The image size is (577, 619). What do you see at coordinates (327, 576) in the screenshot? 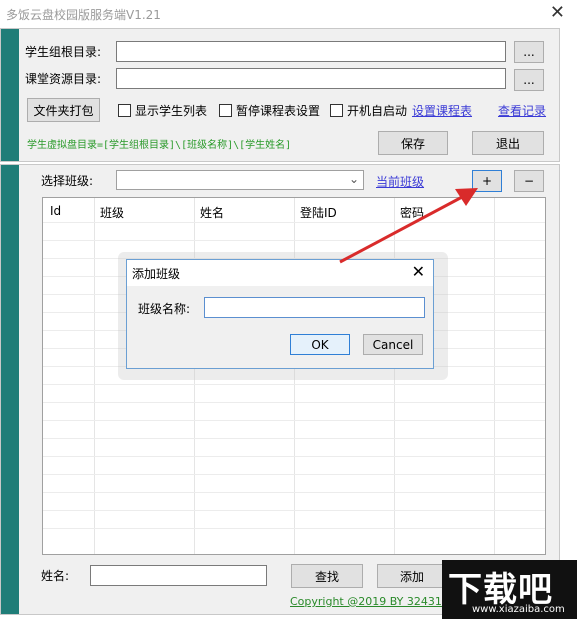
I see `search-button: 查找` at bounding box center [327, 576].